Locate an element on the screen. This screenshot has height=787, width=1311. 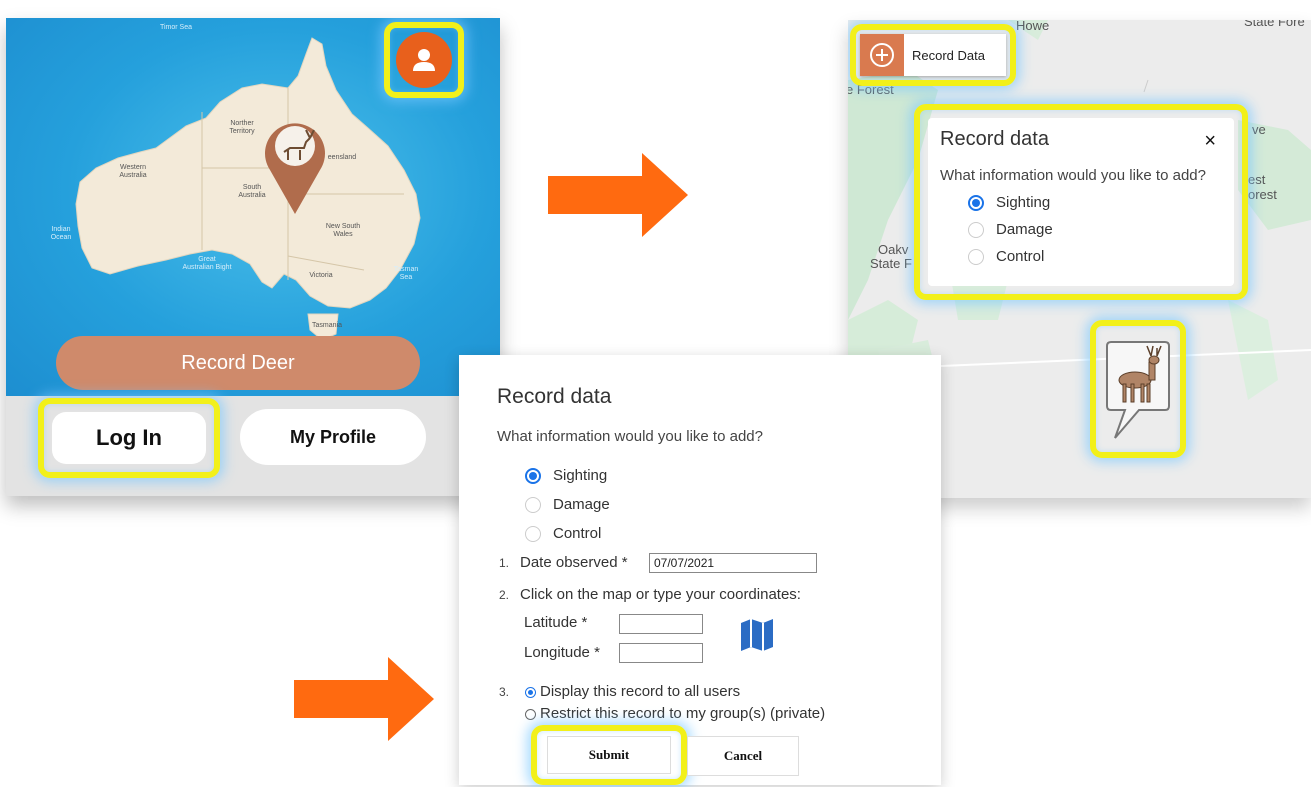
form-option-sighting: Sighting is located at coordinates (567, 475).